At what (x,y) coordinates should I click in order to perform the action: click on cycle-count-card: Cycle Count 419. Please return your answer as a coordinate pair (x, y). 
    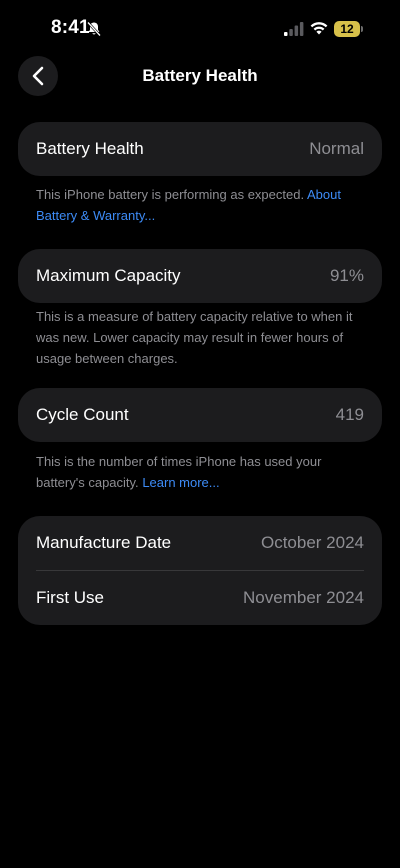
    Looking at the image, I should click on (200, 415).